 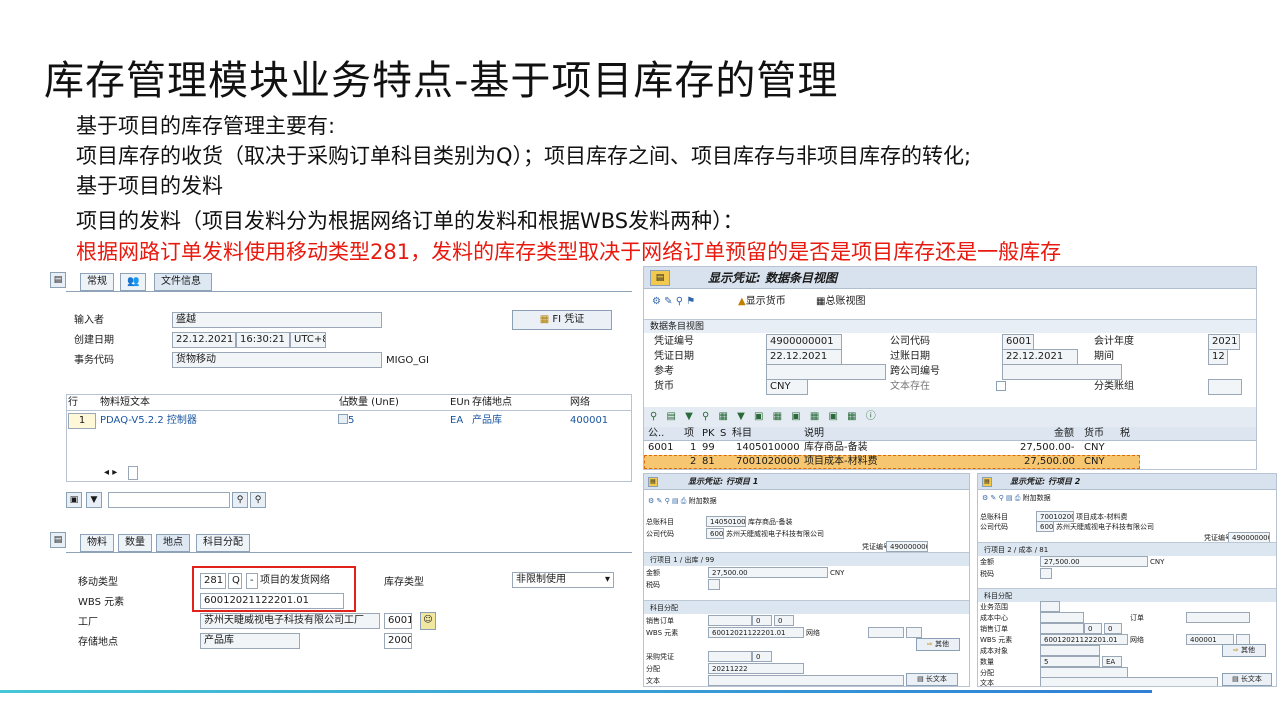 I want to click on document-icon: ▦, so click(x=544, y=319).